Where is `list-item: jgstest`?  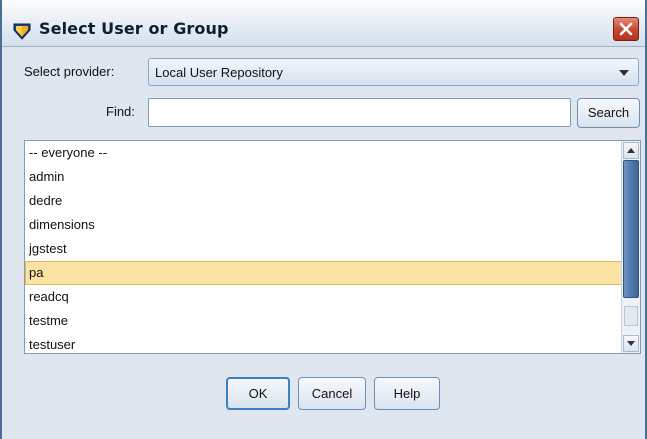
list-item: jgstest is located at coordinates (323, 249).